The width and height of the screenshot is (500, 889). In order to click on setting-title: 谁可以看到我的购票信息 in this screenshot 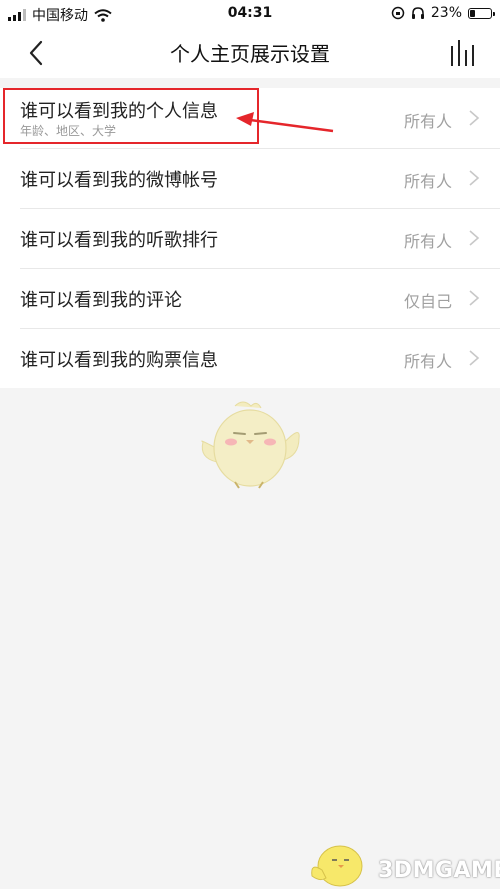, I will do `click(119, 360)`.